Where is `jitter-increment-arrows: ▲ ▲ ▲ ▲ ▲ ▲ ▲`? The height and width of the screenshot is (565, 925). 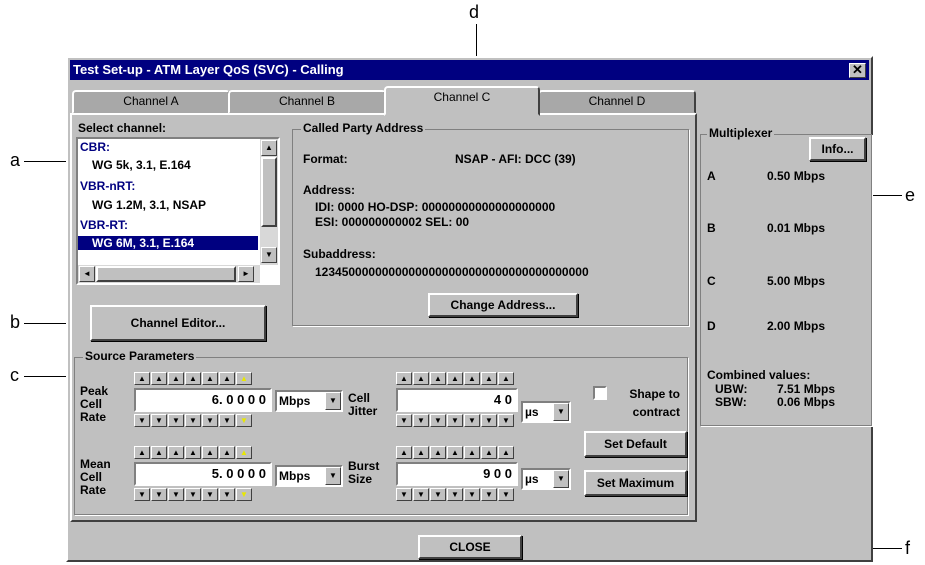 jitter-increment-arrows: ▲ ▲ ▲ ▲ ▲ ▲ ▲ is located at coordinates (455, 378).